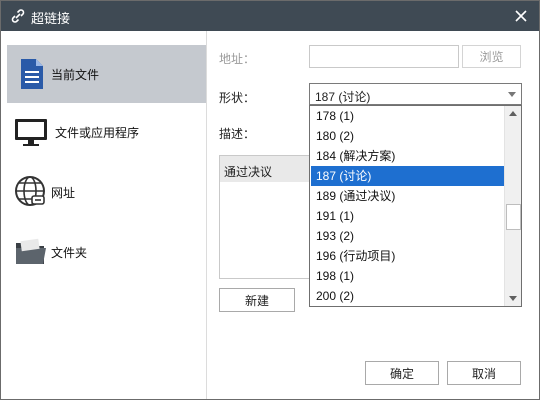 The width and height of the screenshot is (540, 400). I want to click on close-icon, so click(521, 16).